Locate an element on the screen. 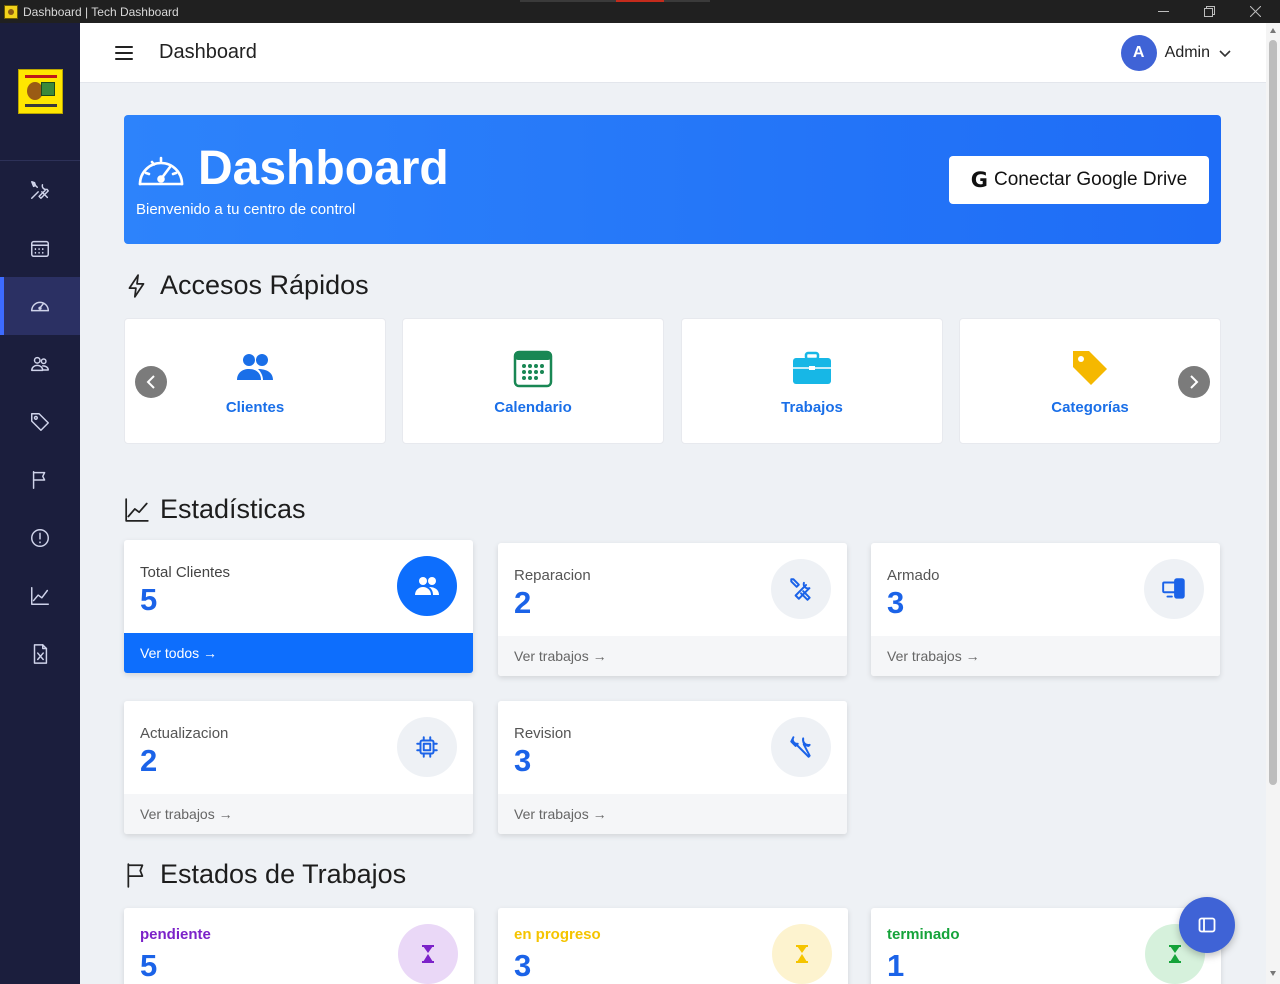 This screenshot has height=984, width=1280. stat-card-actualizacion: Actualizacion 2 Ver trabajos → is located at coordinates (298, 767).